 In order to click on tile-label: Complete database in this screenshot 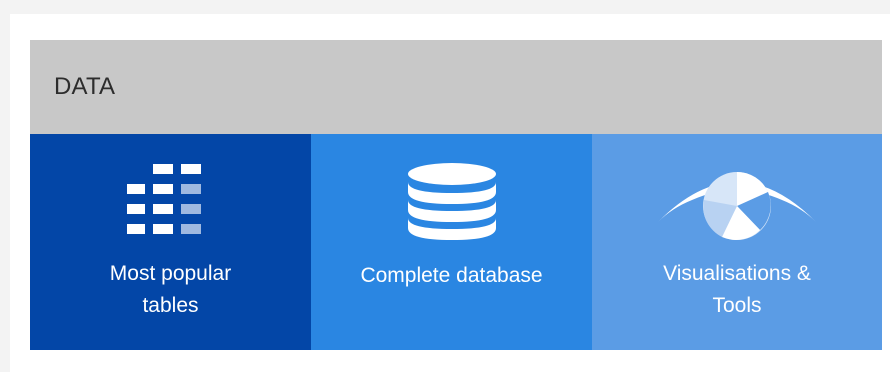, I will do `click(451, 276)`.